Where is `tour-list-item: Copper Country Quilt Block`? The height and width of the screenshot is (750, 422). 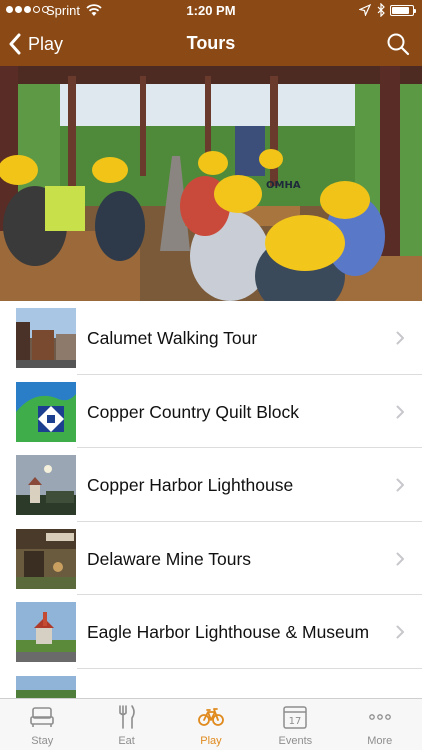
tour-list-item: Copper Country Quilt Block is located at coordinates (211, 411).